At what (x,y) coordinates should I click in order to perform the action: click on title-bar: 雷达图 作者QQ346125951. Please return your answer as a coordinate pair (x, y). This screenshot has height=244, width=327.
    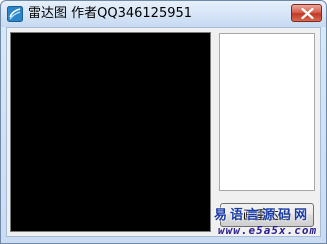
    Looking at the image, I should click on (163, 14).